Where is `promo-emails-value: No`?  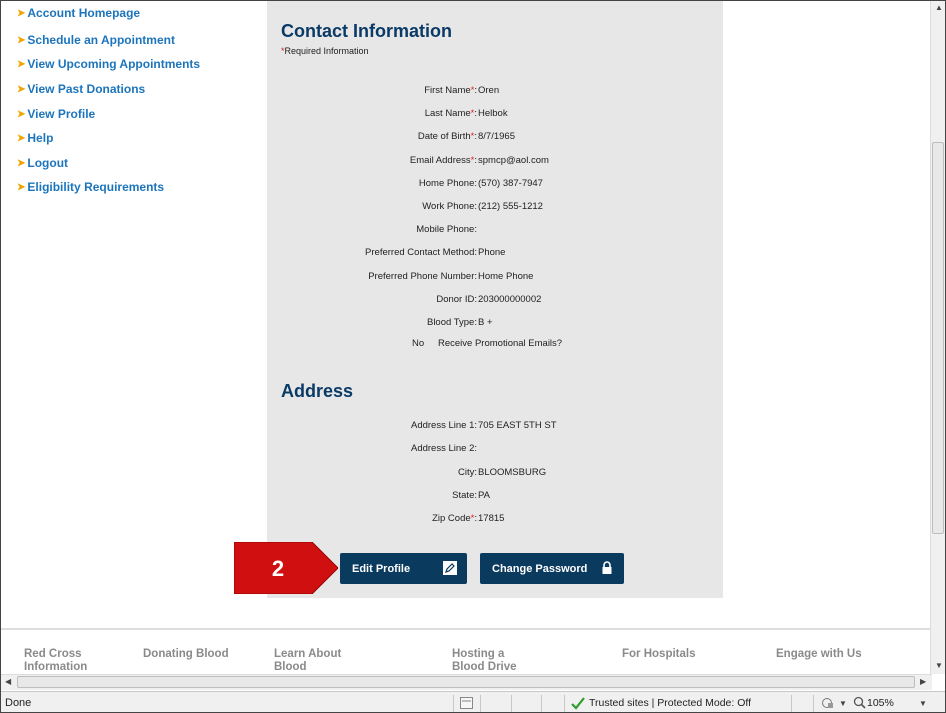
promo-emails-value: No is located at coordinates (418, 343).